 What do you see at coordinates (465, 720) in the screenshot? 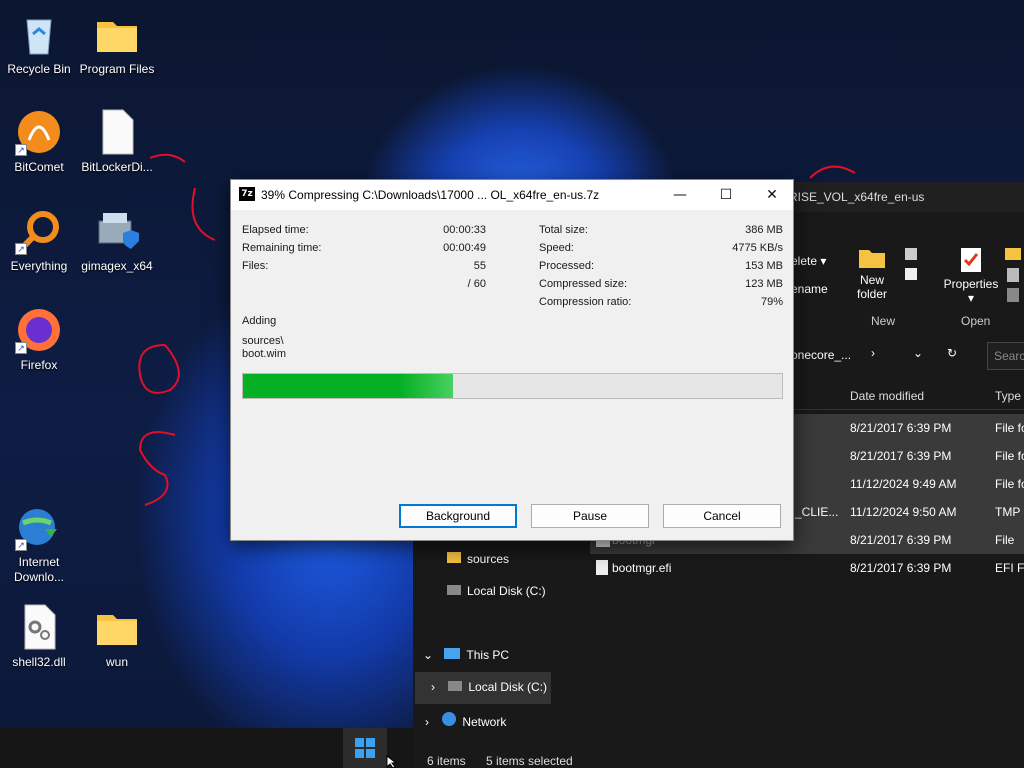
I see `nav-item-network: › Network` at bounding box center [465, 720].